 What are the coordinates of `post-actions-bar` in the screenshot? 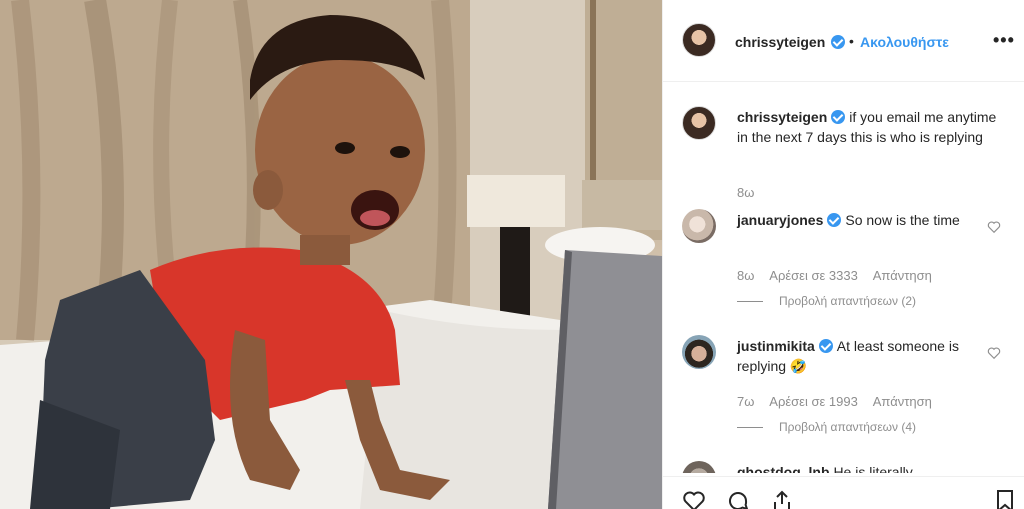 It's located at (843, 492).